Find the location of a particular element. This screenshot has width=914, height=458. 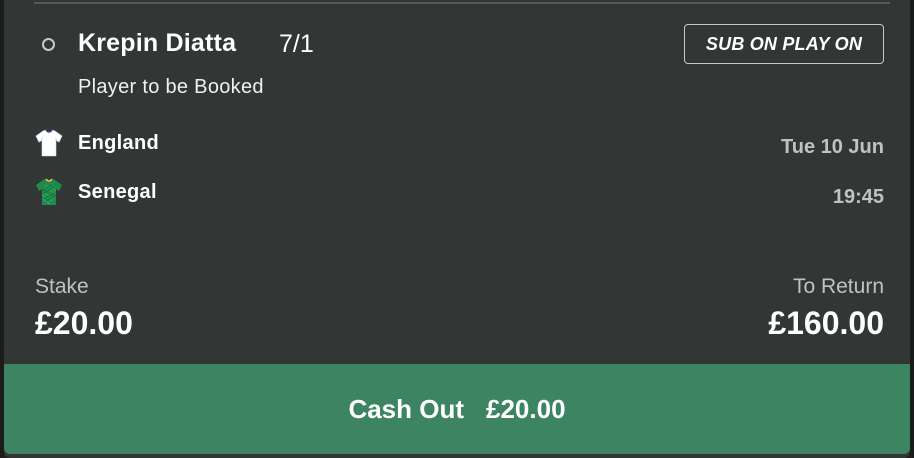

home-team-row: England is located at coordinates (96, 143).